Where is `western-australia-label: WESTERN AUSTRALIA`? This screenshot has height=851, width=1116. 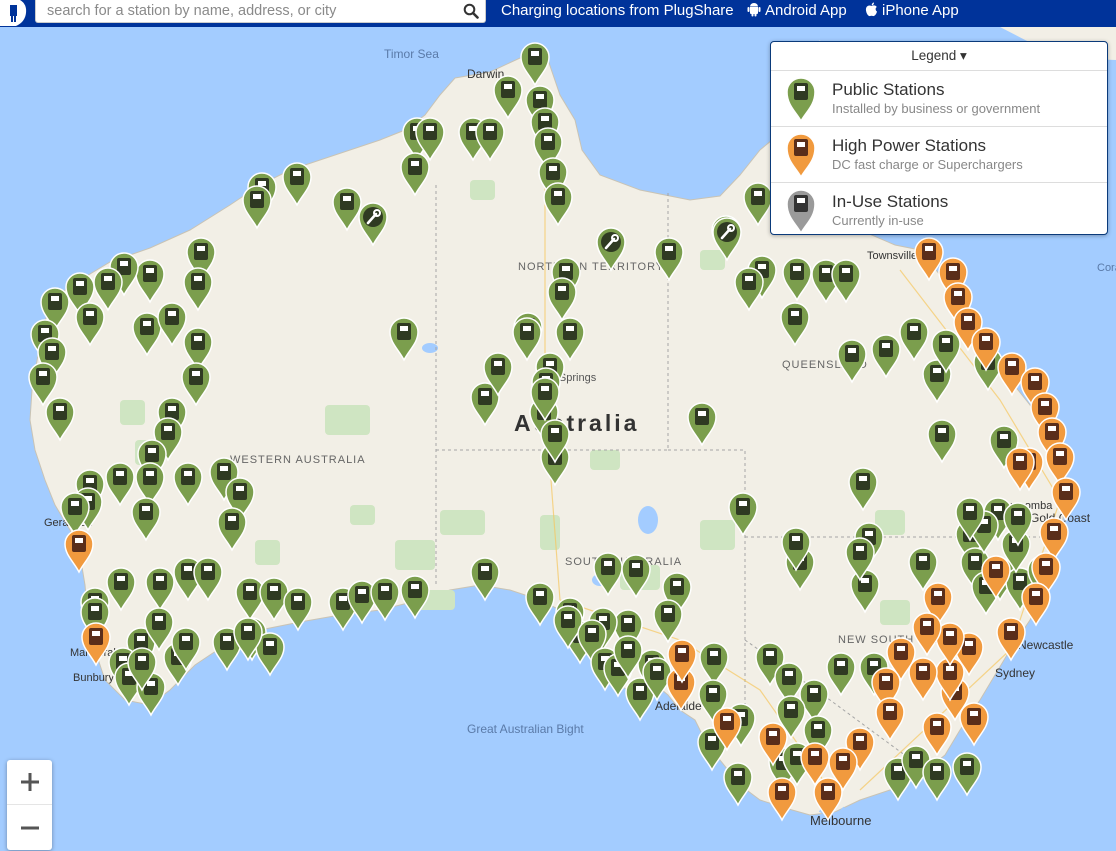
western-australia-label: WESTERN AUSTRALIA is located at coordinates (298, 460).